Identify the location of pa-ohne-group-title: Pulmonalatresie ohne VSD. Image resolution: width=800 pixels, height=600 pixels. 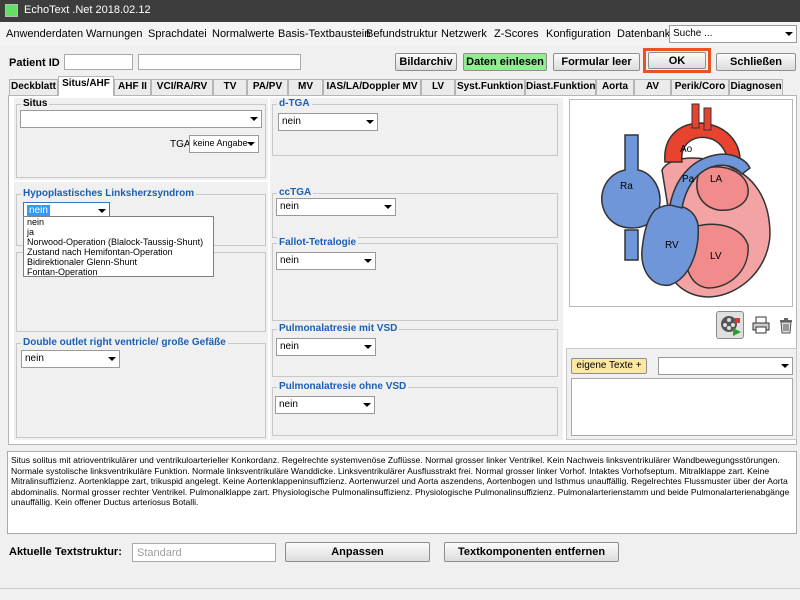
(343, 386).